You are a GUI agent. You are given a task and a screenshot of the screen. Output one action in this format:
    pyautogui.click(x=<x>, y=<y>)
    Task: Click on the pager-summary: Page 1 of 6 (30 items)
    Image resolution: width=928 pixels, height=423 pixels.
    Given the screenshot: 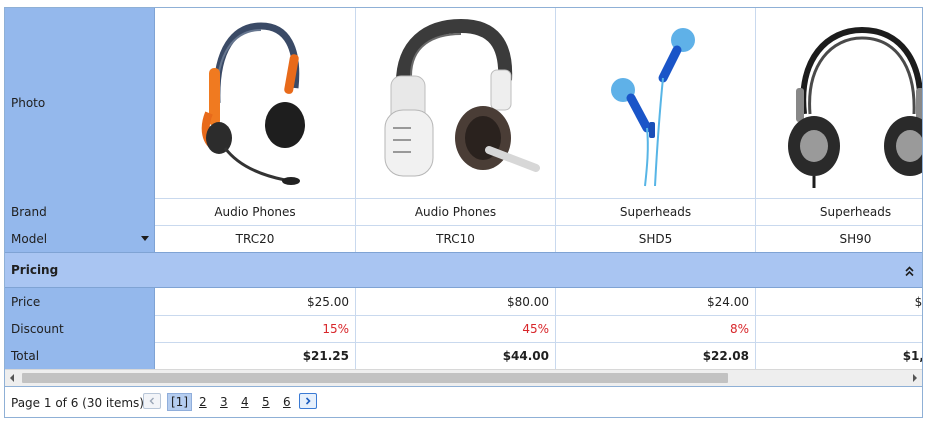 What is the action you would take?
    pyautogui.click(x=77, y=402)
    